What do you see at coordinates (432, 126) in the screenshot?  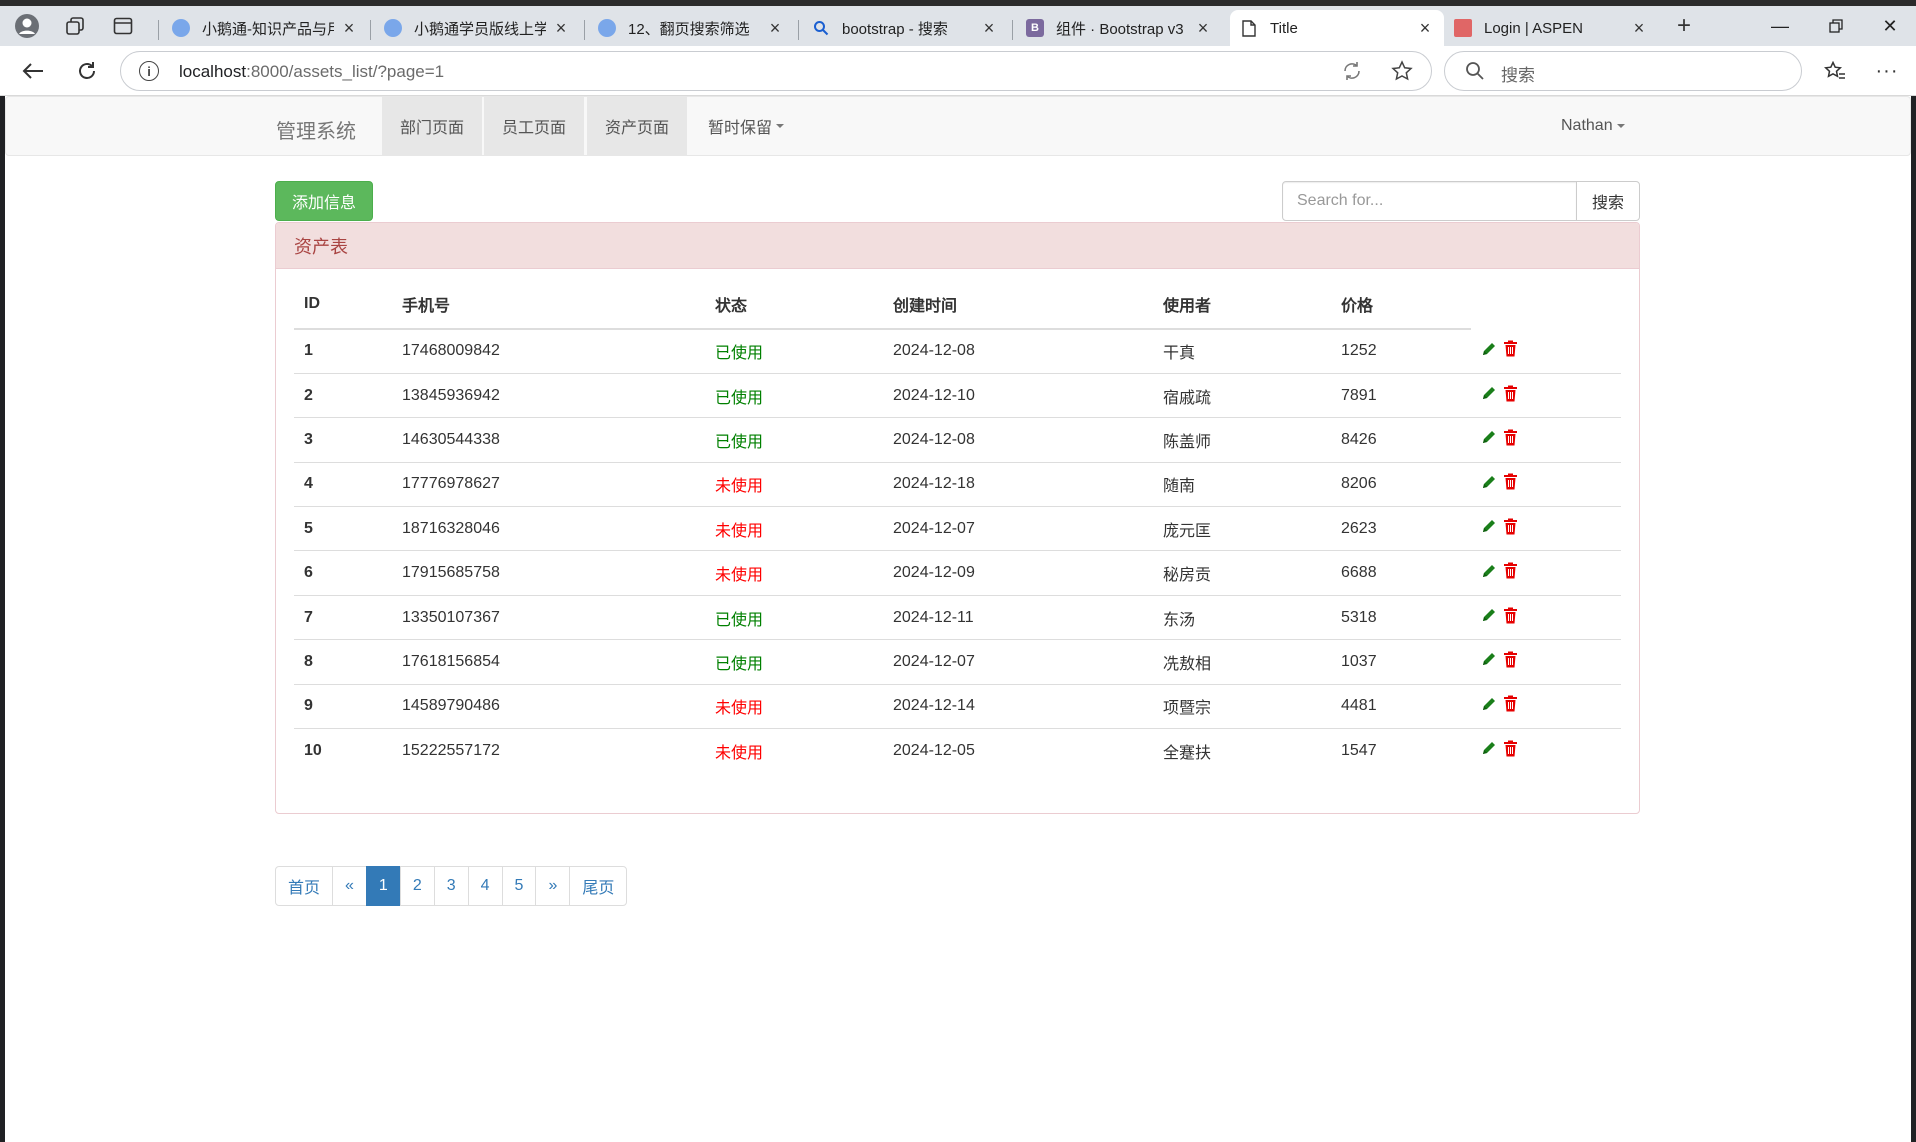 I see `nav-departments: 部门页面` at bounding box center [432, 126].